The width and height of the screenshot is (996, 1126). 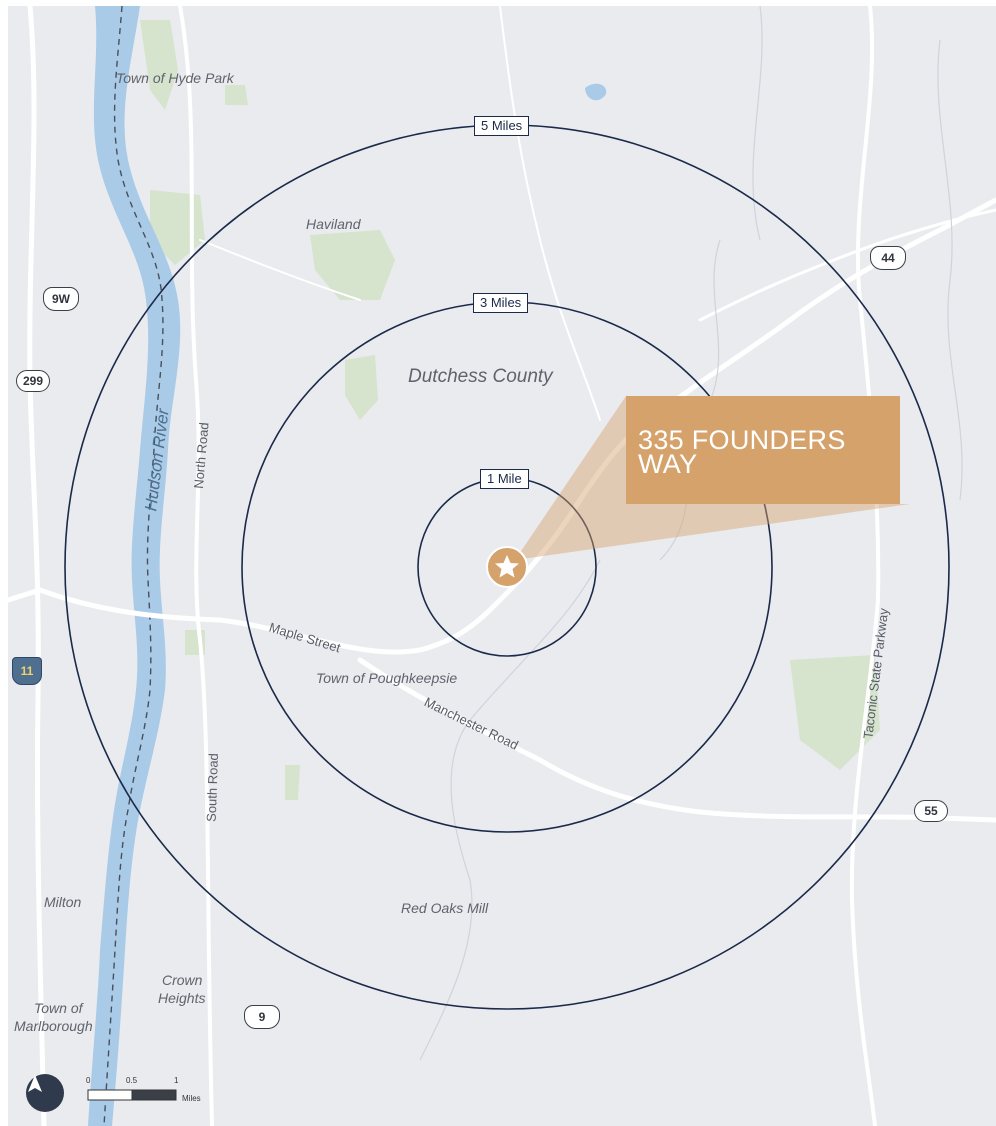 What do you see at coordinates (182, 980) in the screenshot?
I see `place-label-crown: Crown` at bounding box center [182, 980].